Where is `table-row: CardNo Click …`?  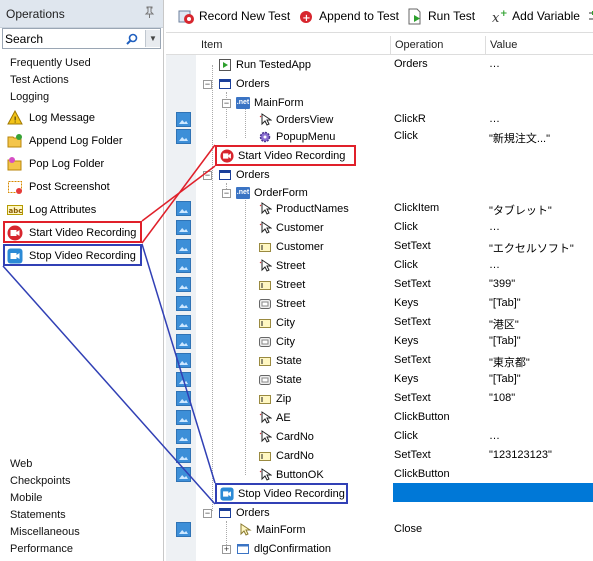
table-row: CardNo Click … is located at coordinates (379, 436).